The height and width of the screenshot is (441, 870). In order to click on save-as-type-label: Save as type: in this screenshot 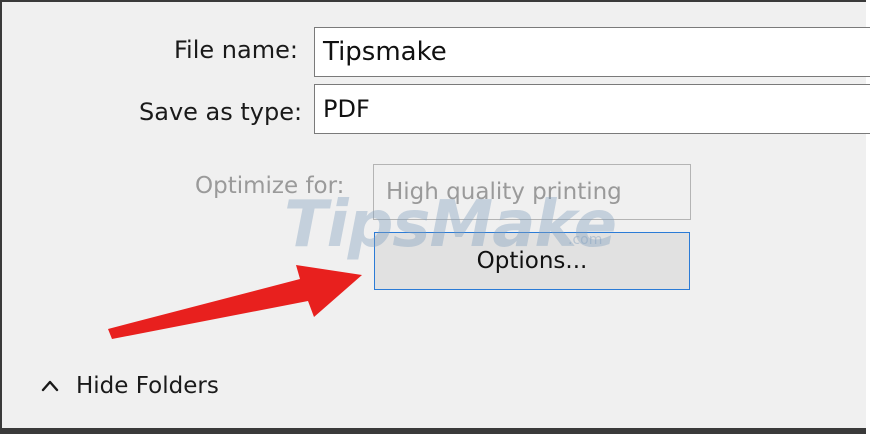, I will do `click(221, 112)`.